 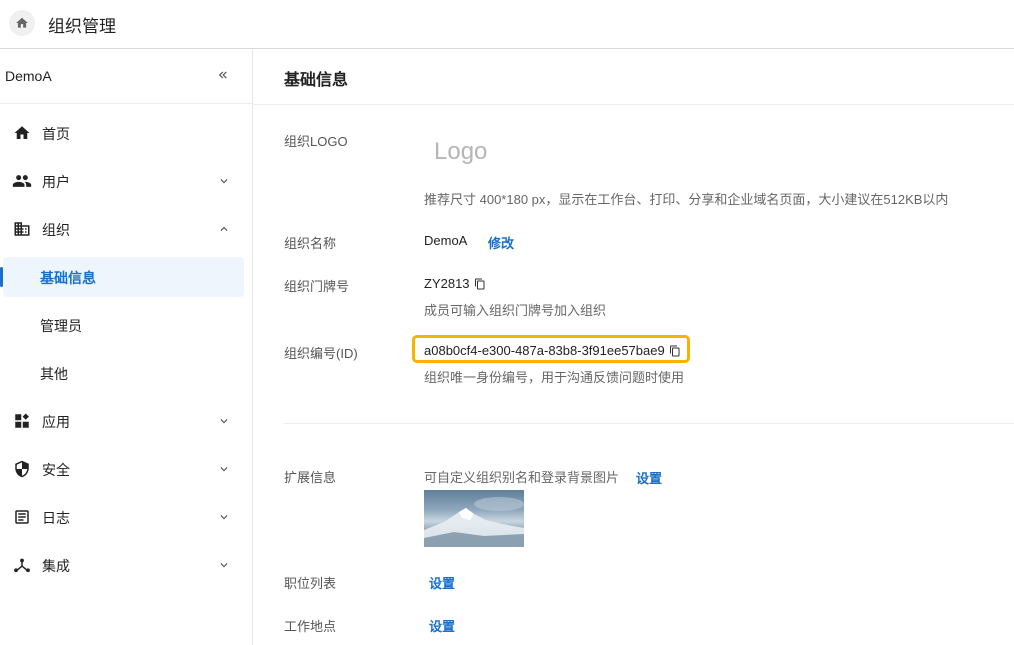 I want to click on org-id-label: 组织编号(ID), so click(x=321, y=353).